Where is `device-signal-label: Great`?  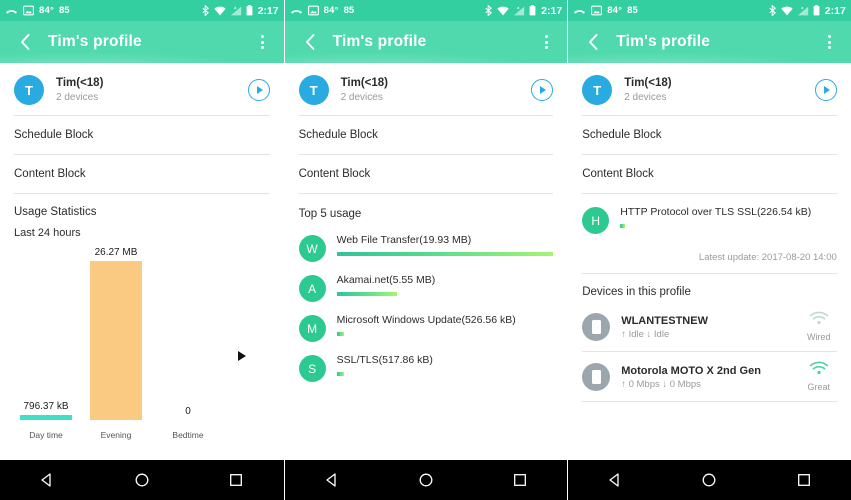 device-signal-label: Great is located at coordinates (819, 387).